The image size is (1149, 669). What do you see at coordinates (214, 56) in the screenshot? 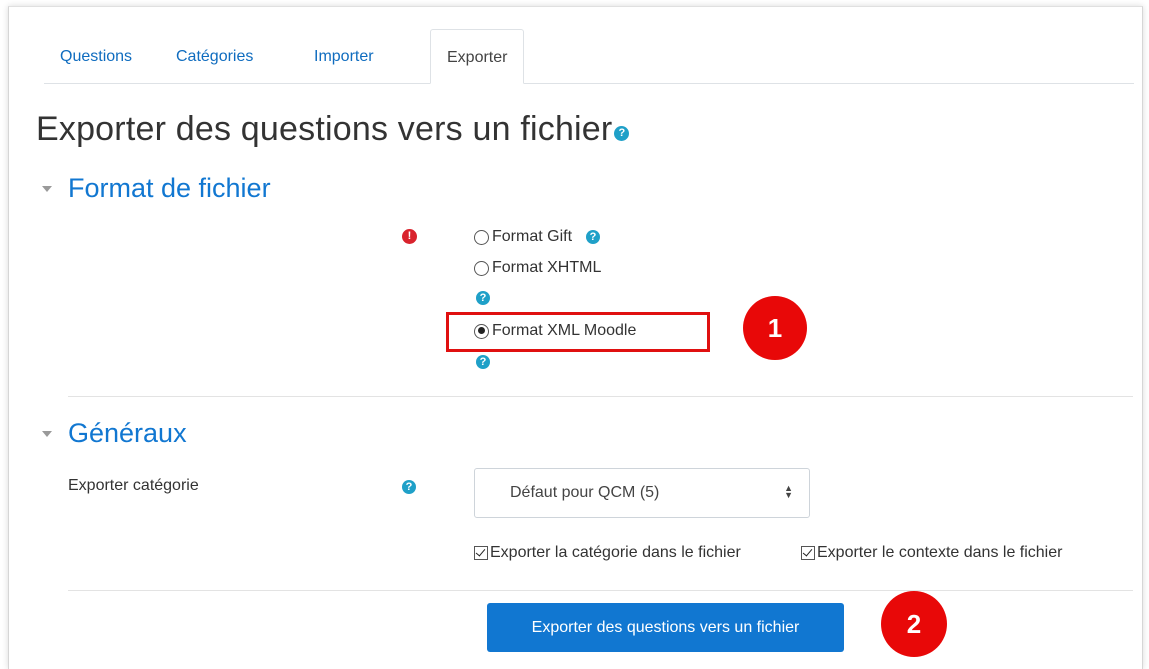
I see `tab-categories: Catégories` at bounding box center [214, 56].